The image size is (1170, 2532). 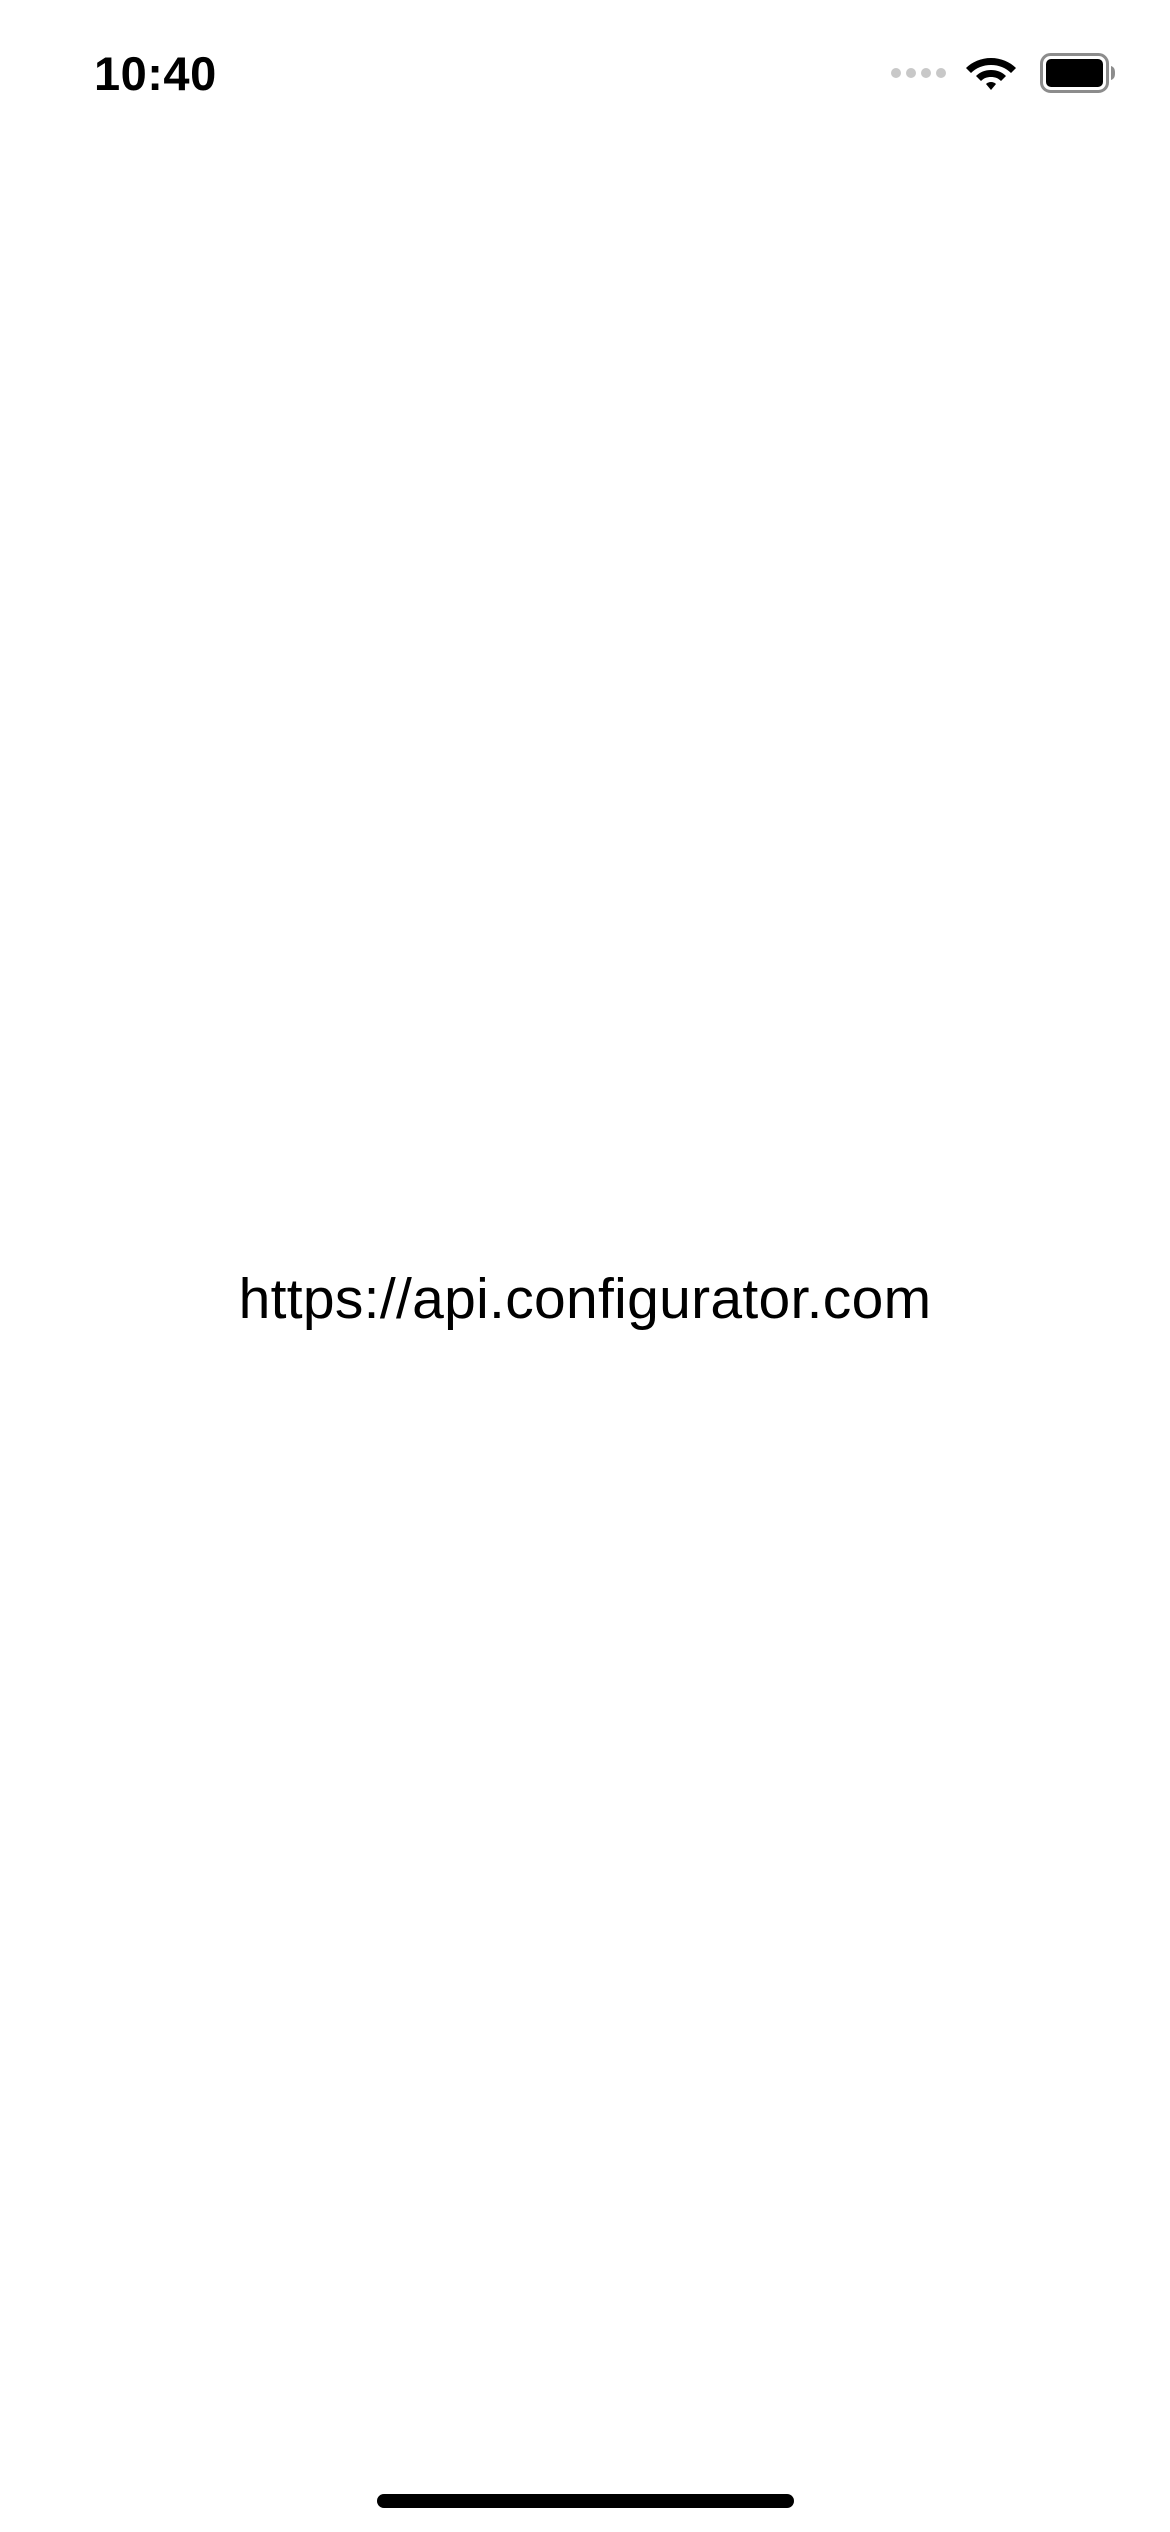 What do you see at coordinates (585, 1299) in the screenshot?
I see `url-text: https://api.configurator.com` at bounding box center [585, 1299].